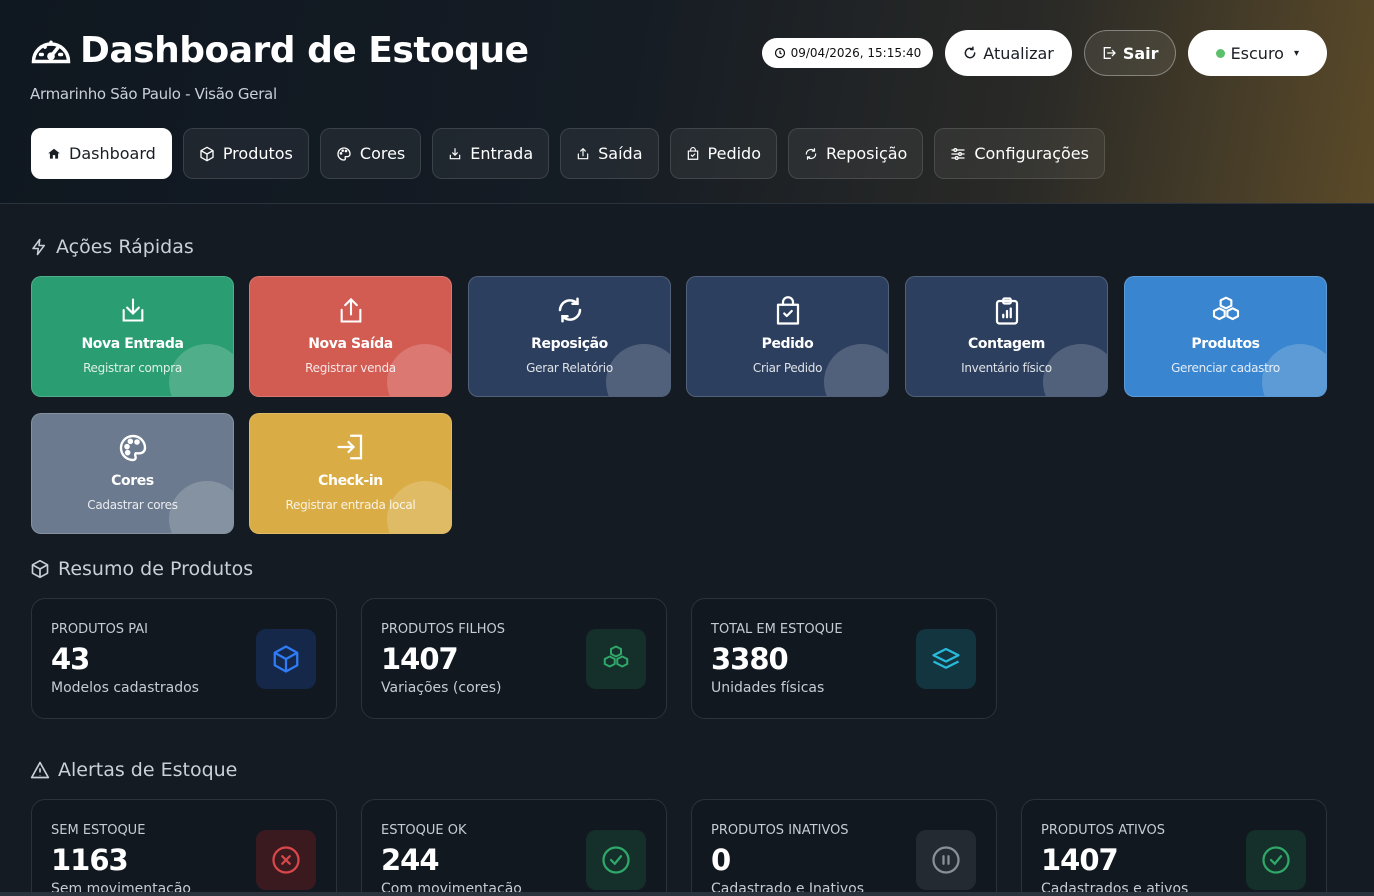  I want to click on theme-label: Escuro, so click(1257, 53).